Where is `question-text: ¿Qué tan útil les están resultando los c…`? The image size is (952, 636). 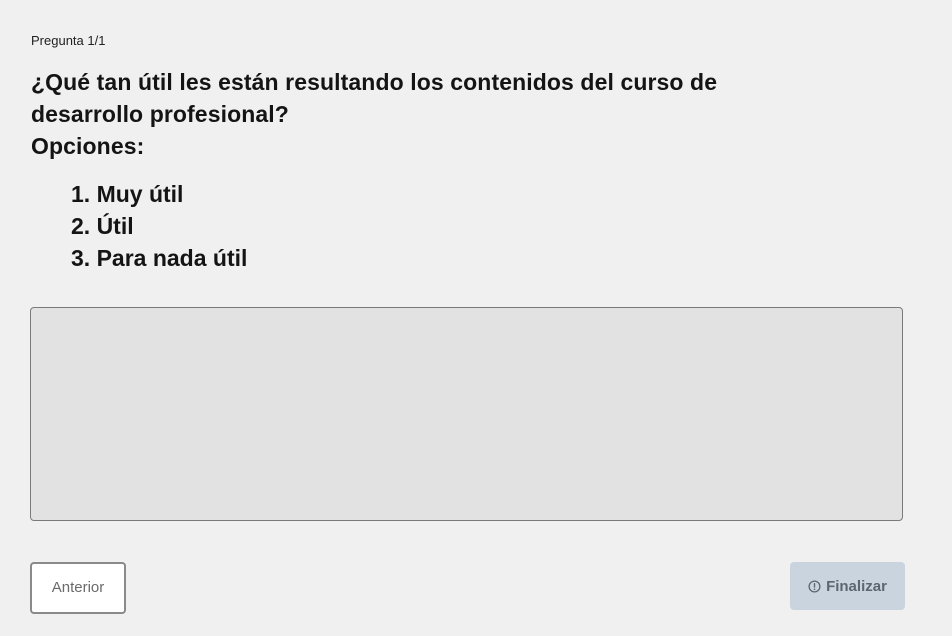 question-text: ¿Qué tan útil les están resultando los c… is located at coordinates (471, 114).